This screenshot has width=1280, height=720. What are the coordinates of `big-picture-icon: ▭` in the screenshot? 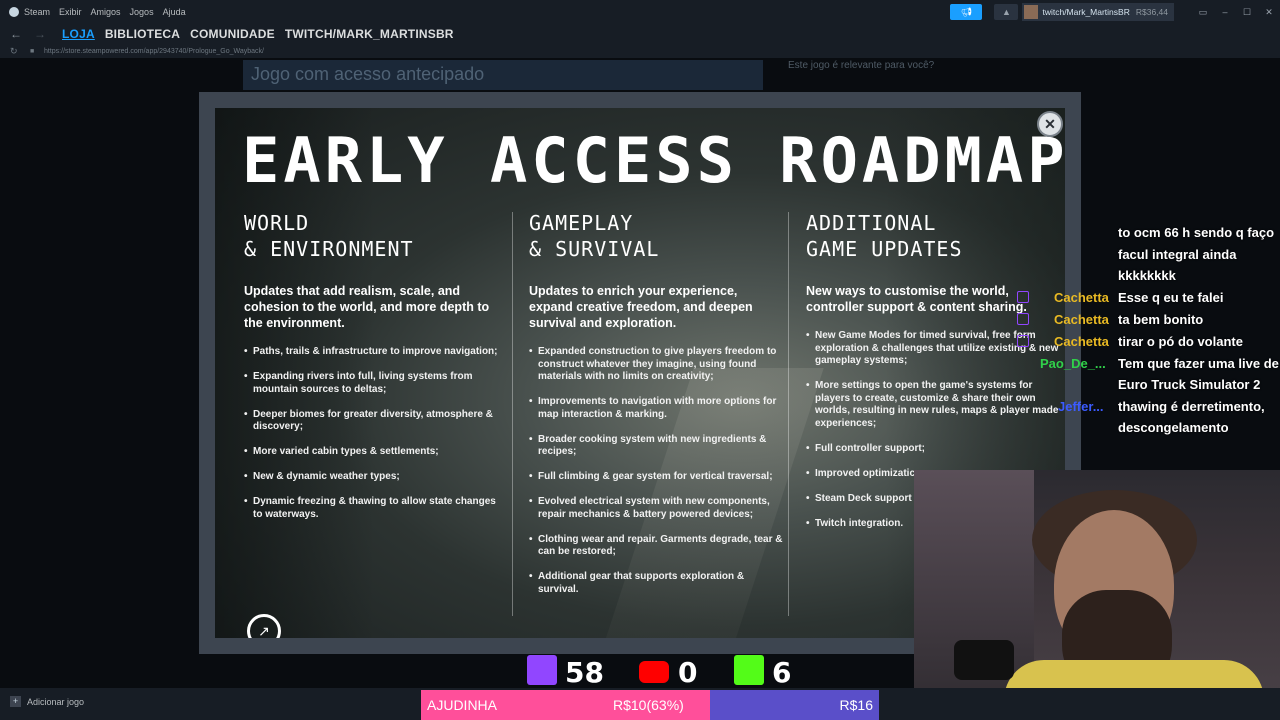 It's located at (1203, 12).